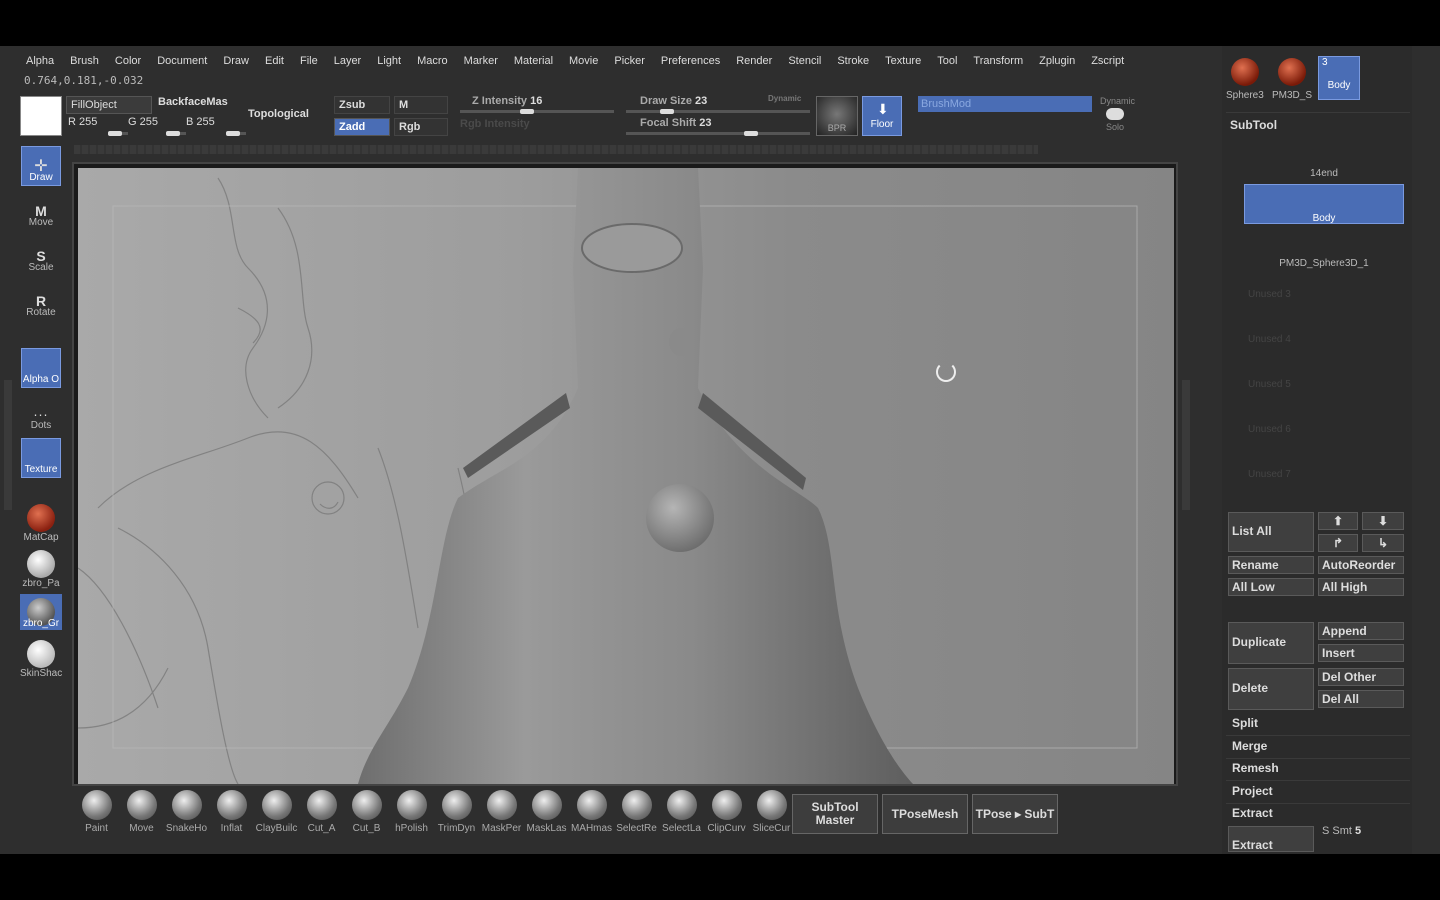 This screenshot has height=900, width=1440. What do you see at coordinates (1324, 204) in the screenshot?
I see `subtool-item-body: Body` at bounding box center [1324, 204].